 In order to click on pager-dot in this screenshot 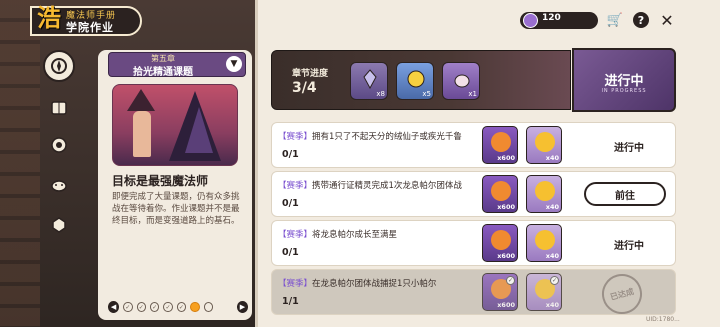, I will do `click(208, 307)`.